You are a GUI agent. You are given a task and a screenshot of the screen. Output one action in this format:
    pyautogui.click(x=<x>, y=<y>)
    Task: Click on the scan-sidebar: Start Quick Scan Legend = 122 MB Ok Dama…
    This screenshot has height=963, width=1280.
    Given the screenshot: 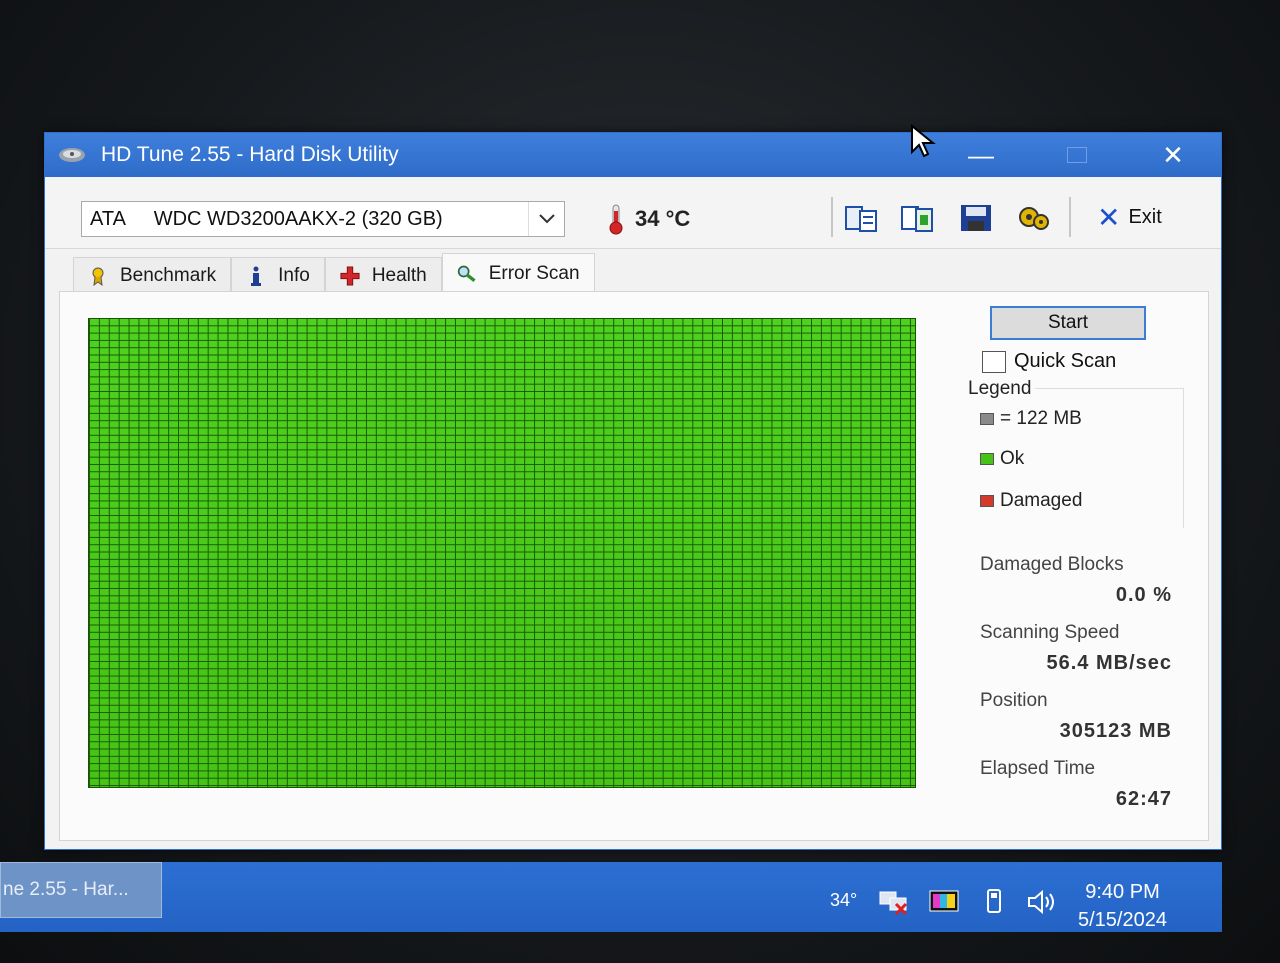 What is the action you would take?
    pyautogui.click(x=1080, y=562)
    